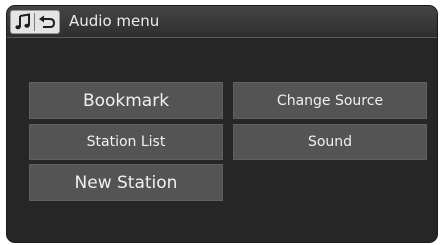 The height and width of the screenshot is (245, 441). Describe the element at coordinates (126, 142) in the screenshot. I see `station-list-button: Station List` at that location.